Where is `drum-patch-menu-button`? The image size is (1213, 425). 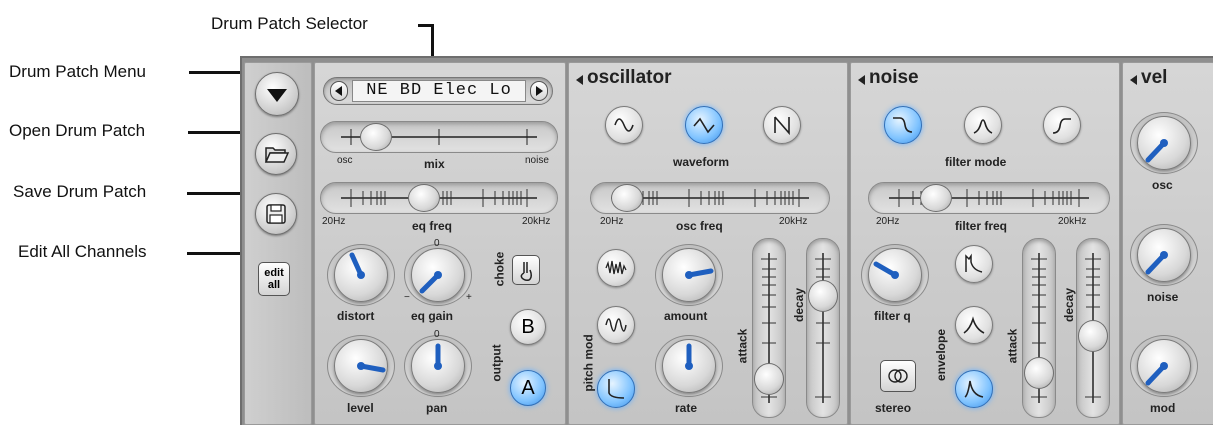 drum-patch-menu-button is located at coordinates (277, 94).